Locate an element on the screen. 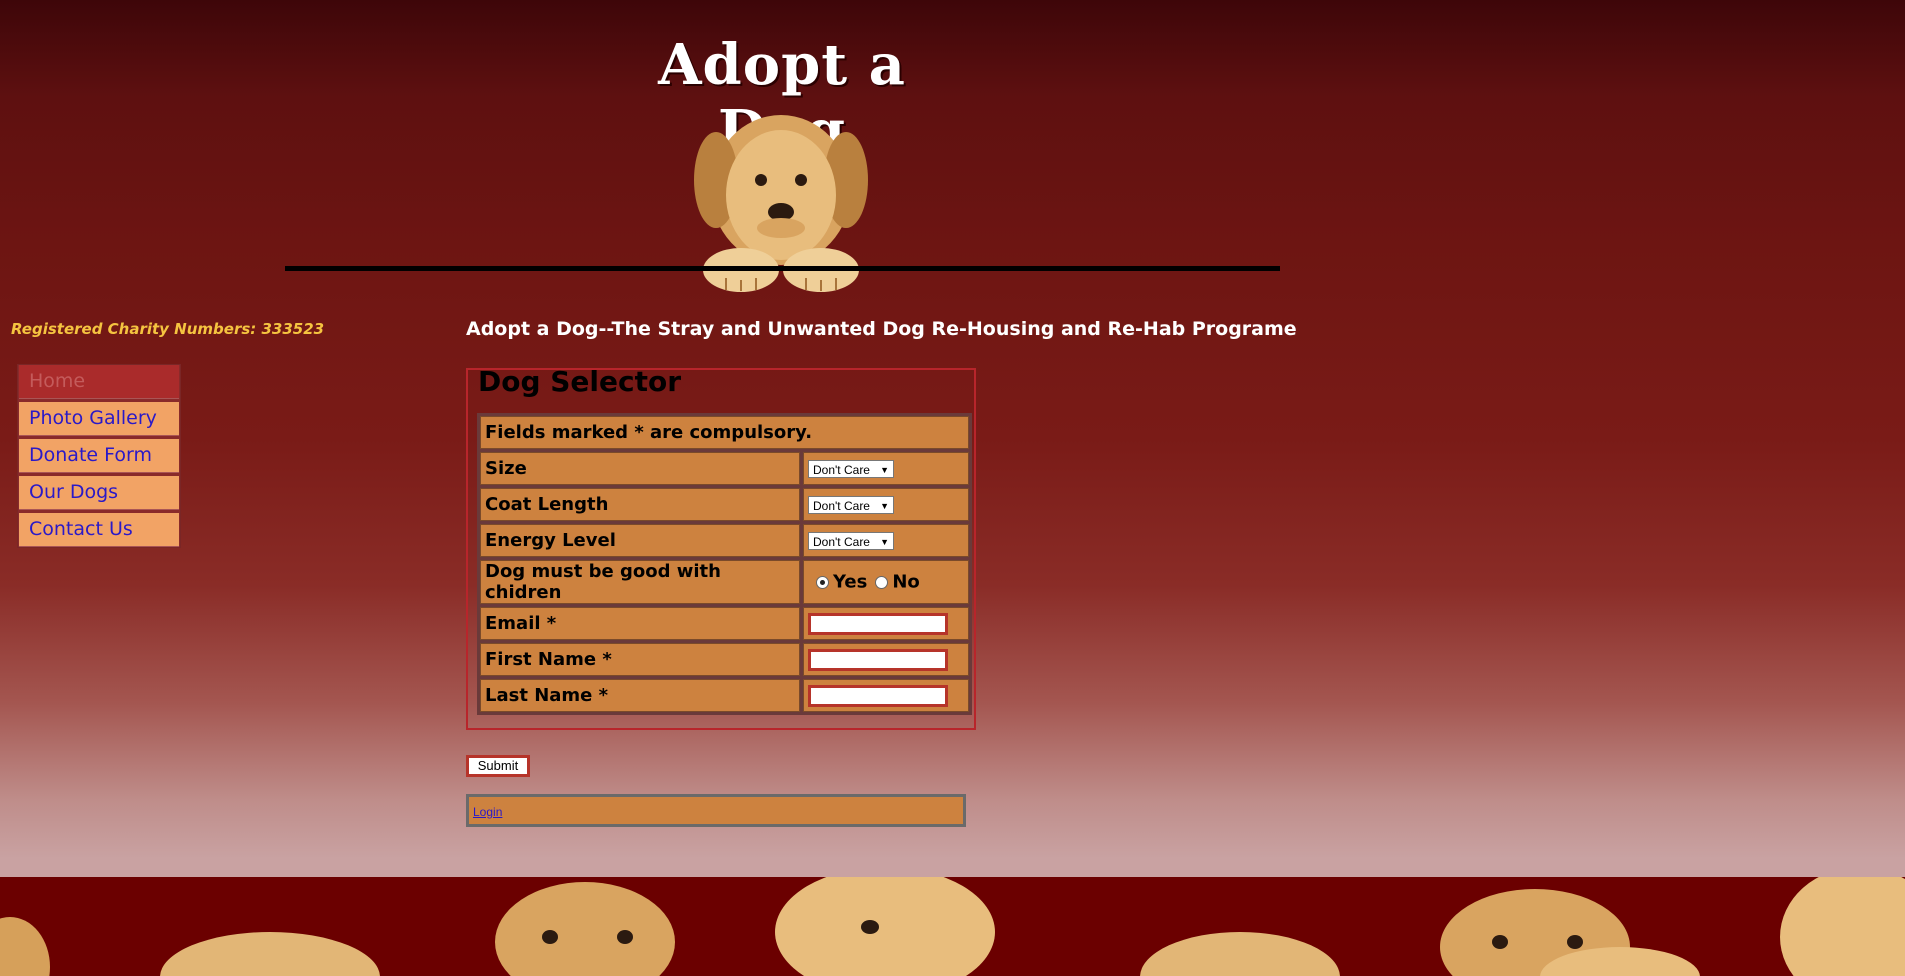  coat-length-select-value: Don't Care is located at coordinates (841, 506).